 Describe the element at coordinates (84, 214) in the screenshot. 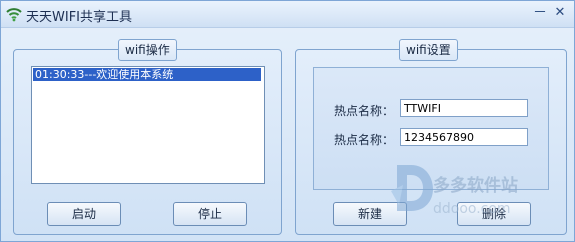

I see `start-button: 启动` at that location.